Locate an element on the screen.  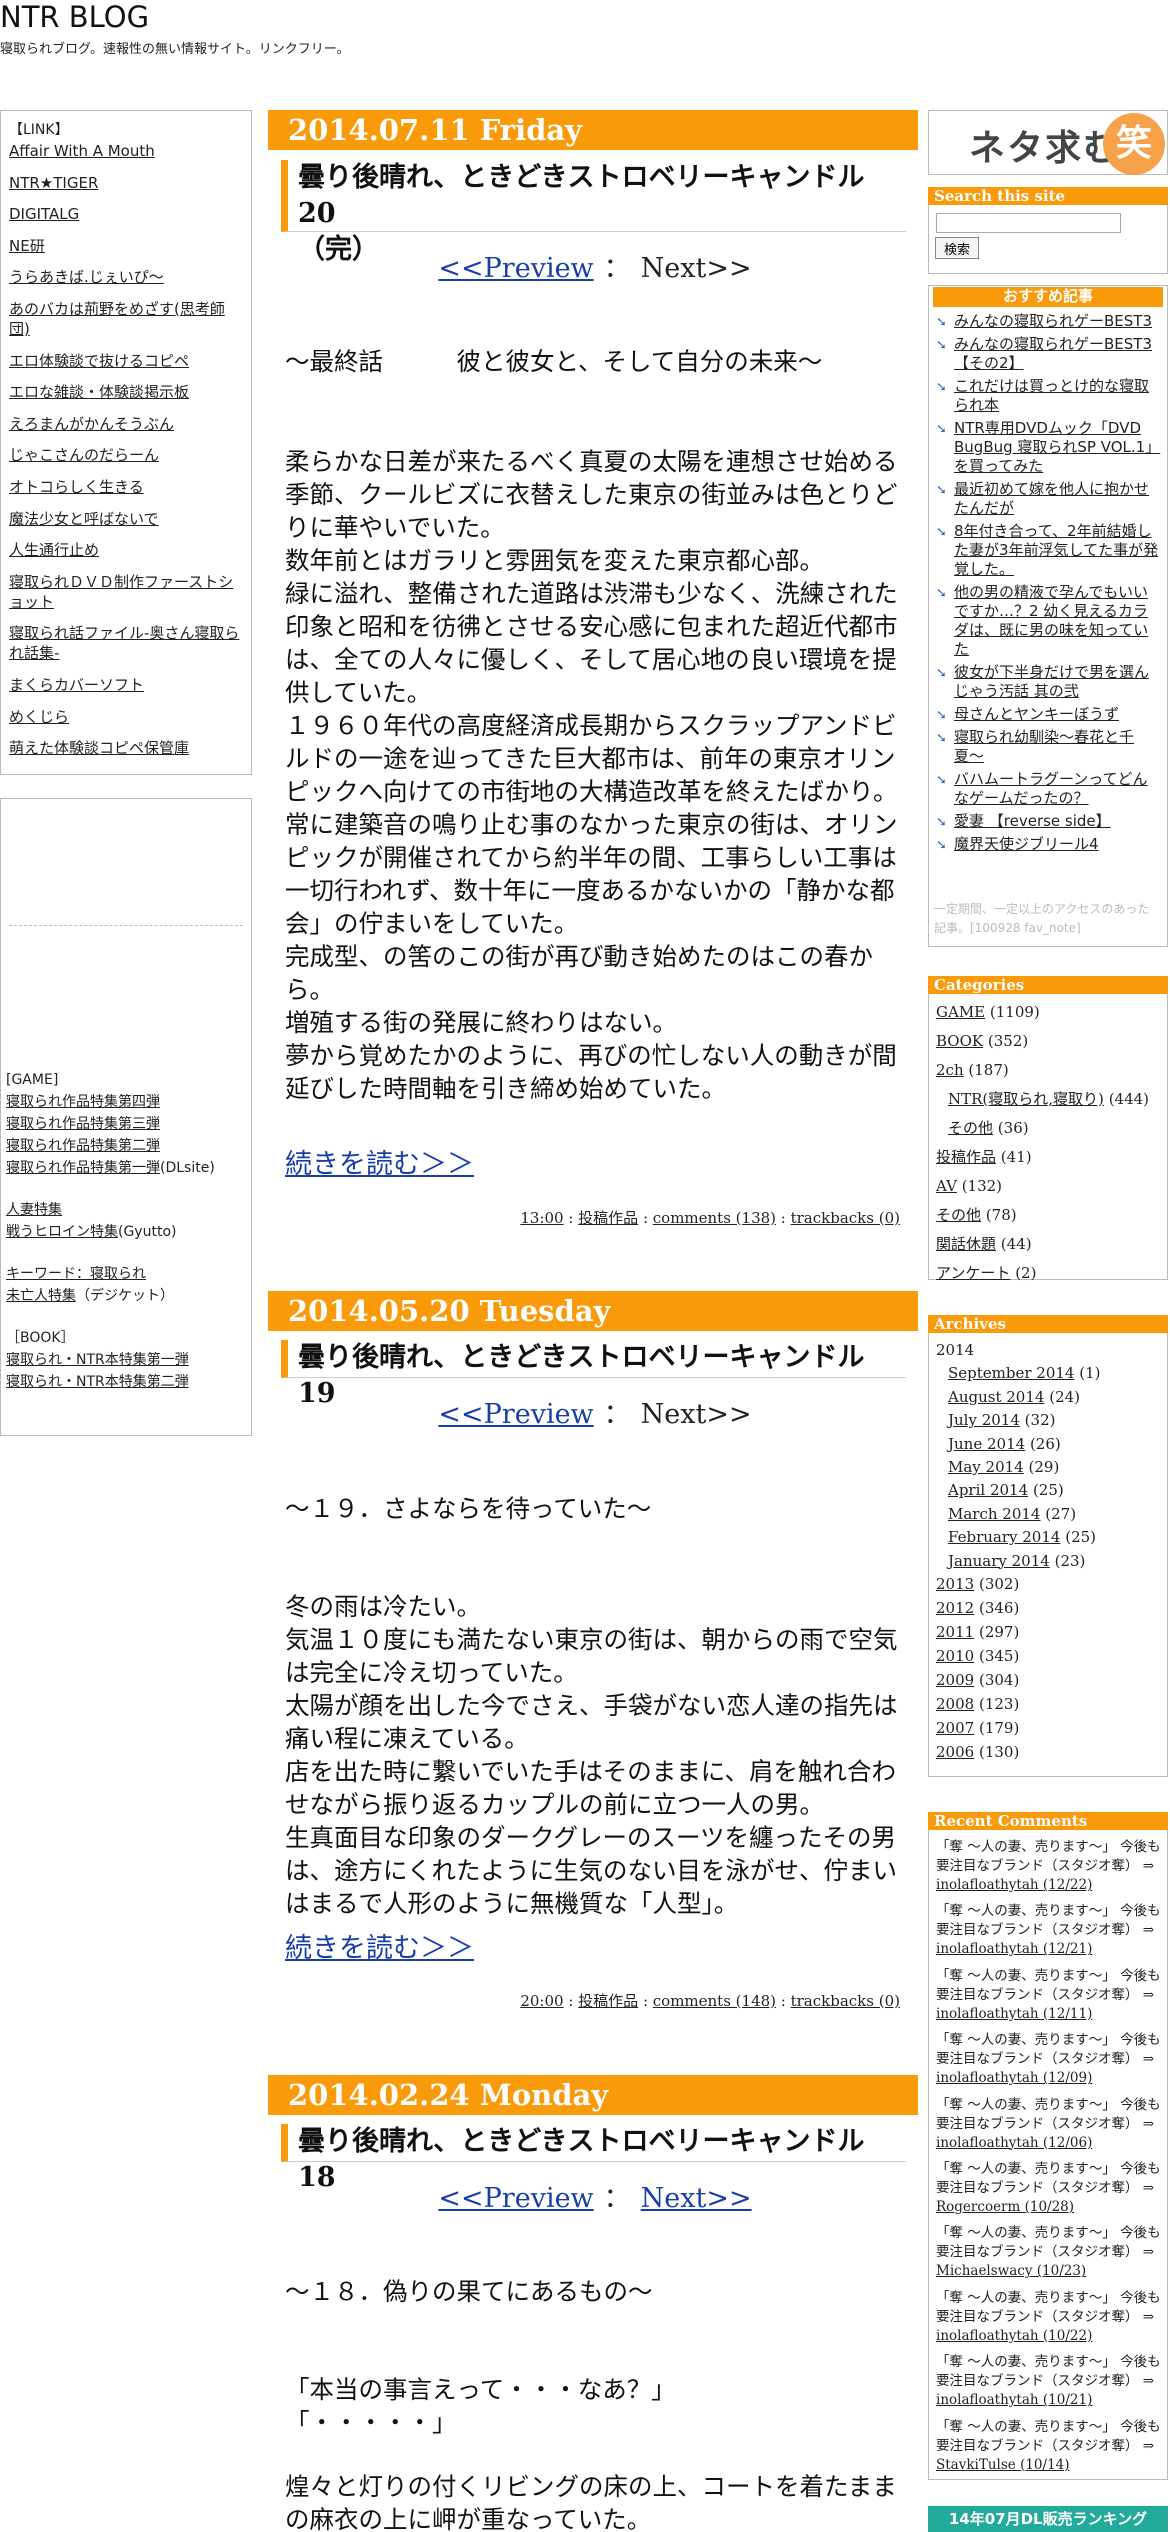
link-item: NTR★TIGER is located at coordinates (126, 183).